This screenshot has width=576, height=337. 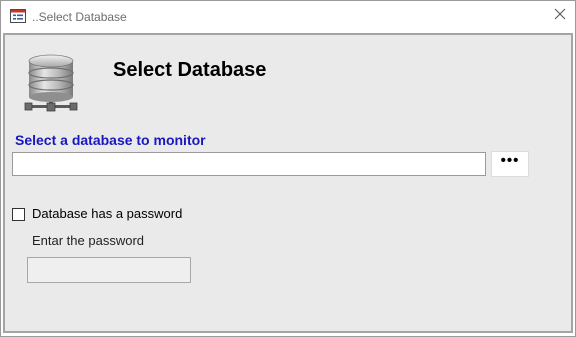 What do you see at coordinates (88, 240) in the screenshot?
I see `password-label: Entar the password` at bounding box center [88, 240].